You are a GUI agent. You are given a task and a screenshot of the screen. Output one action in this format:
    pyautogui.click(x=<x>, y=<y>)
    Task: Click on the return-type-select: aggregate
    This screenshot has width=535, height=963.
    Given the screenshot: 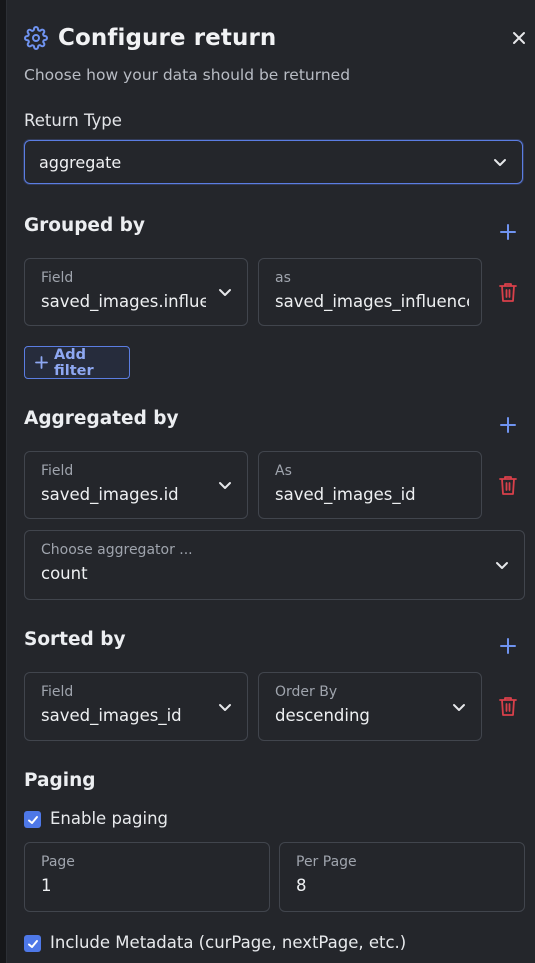 What is the action you would take?
    pyautogui.click(x=273, y=162)
    